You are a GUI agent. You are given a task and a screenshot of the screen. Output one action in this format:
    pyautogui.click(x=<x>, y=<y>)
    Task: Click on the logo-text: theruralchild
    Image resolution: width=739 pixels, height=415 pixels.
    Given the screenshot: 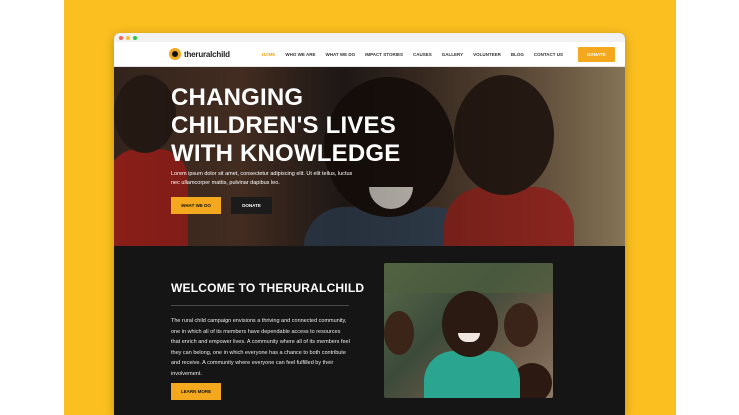 What is the action you would take?
    pyautogui.click(x=207, y=54)
    